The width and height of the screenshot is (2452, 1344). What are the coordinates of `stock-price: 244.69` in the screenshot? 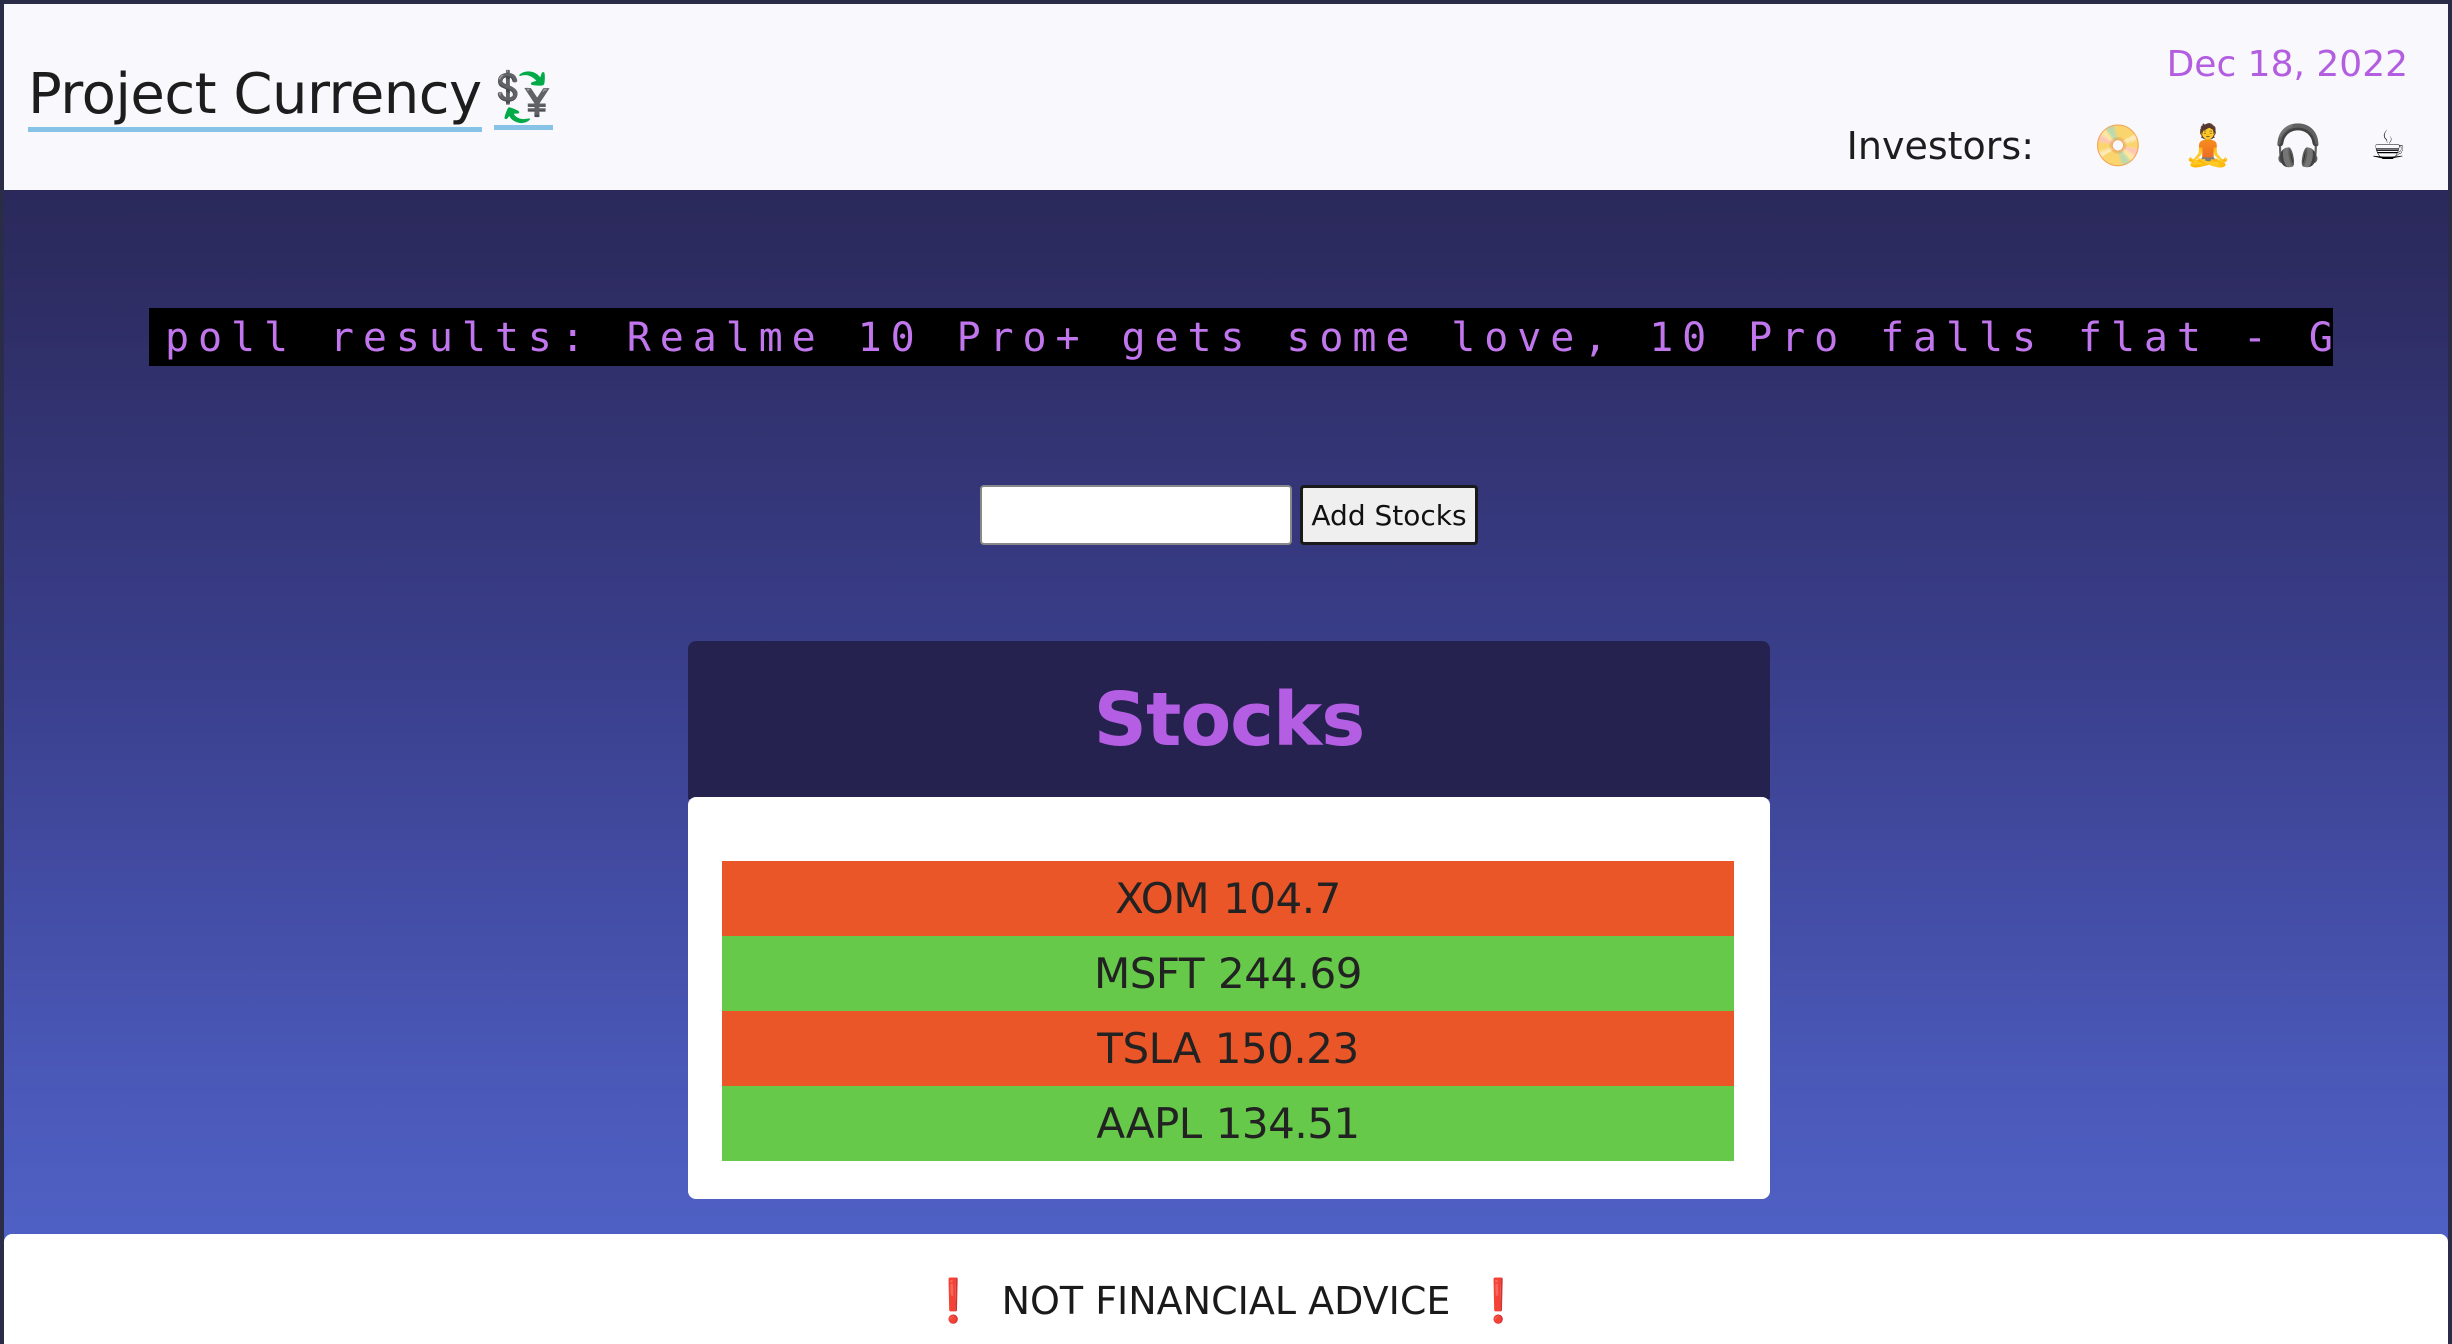 It's located at (1290, 973).